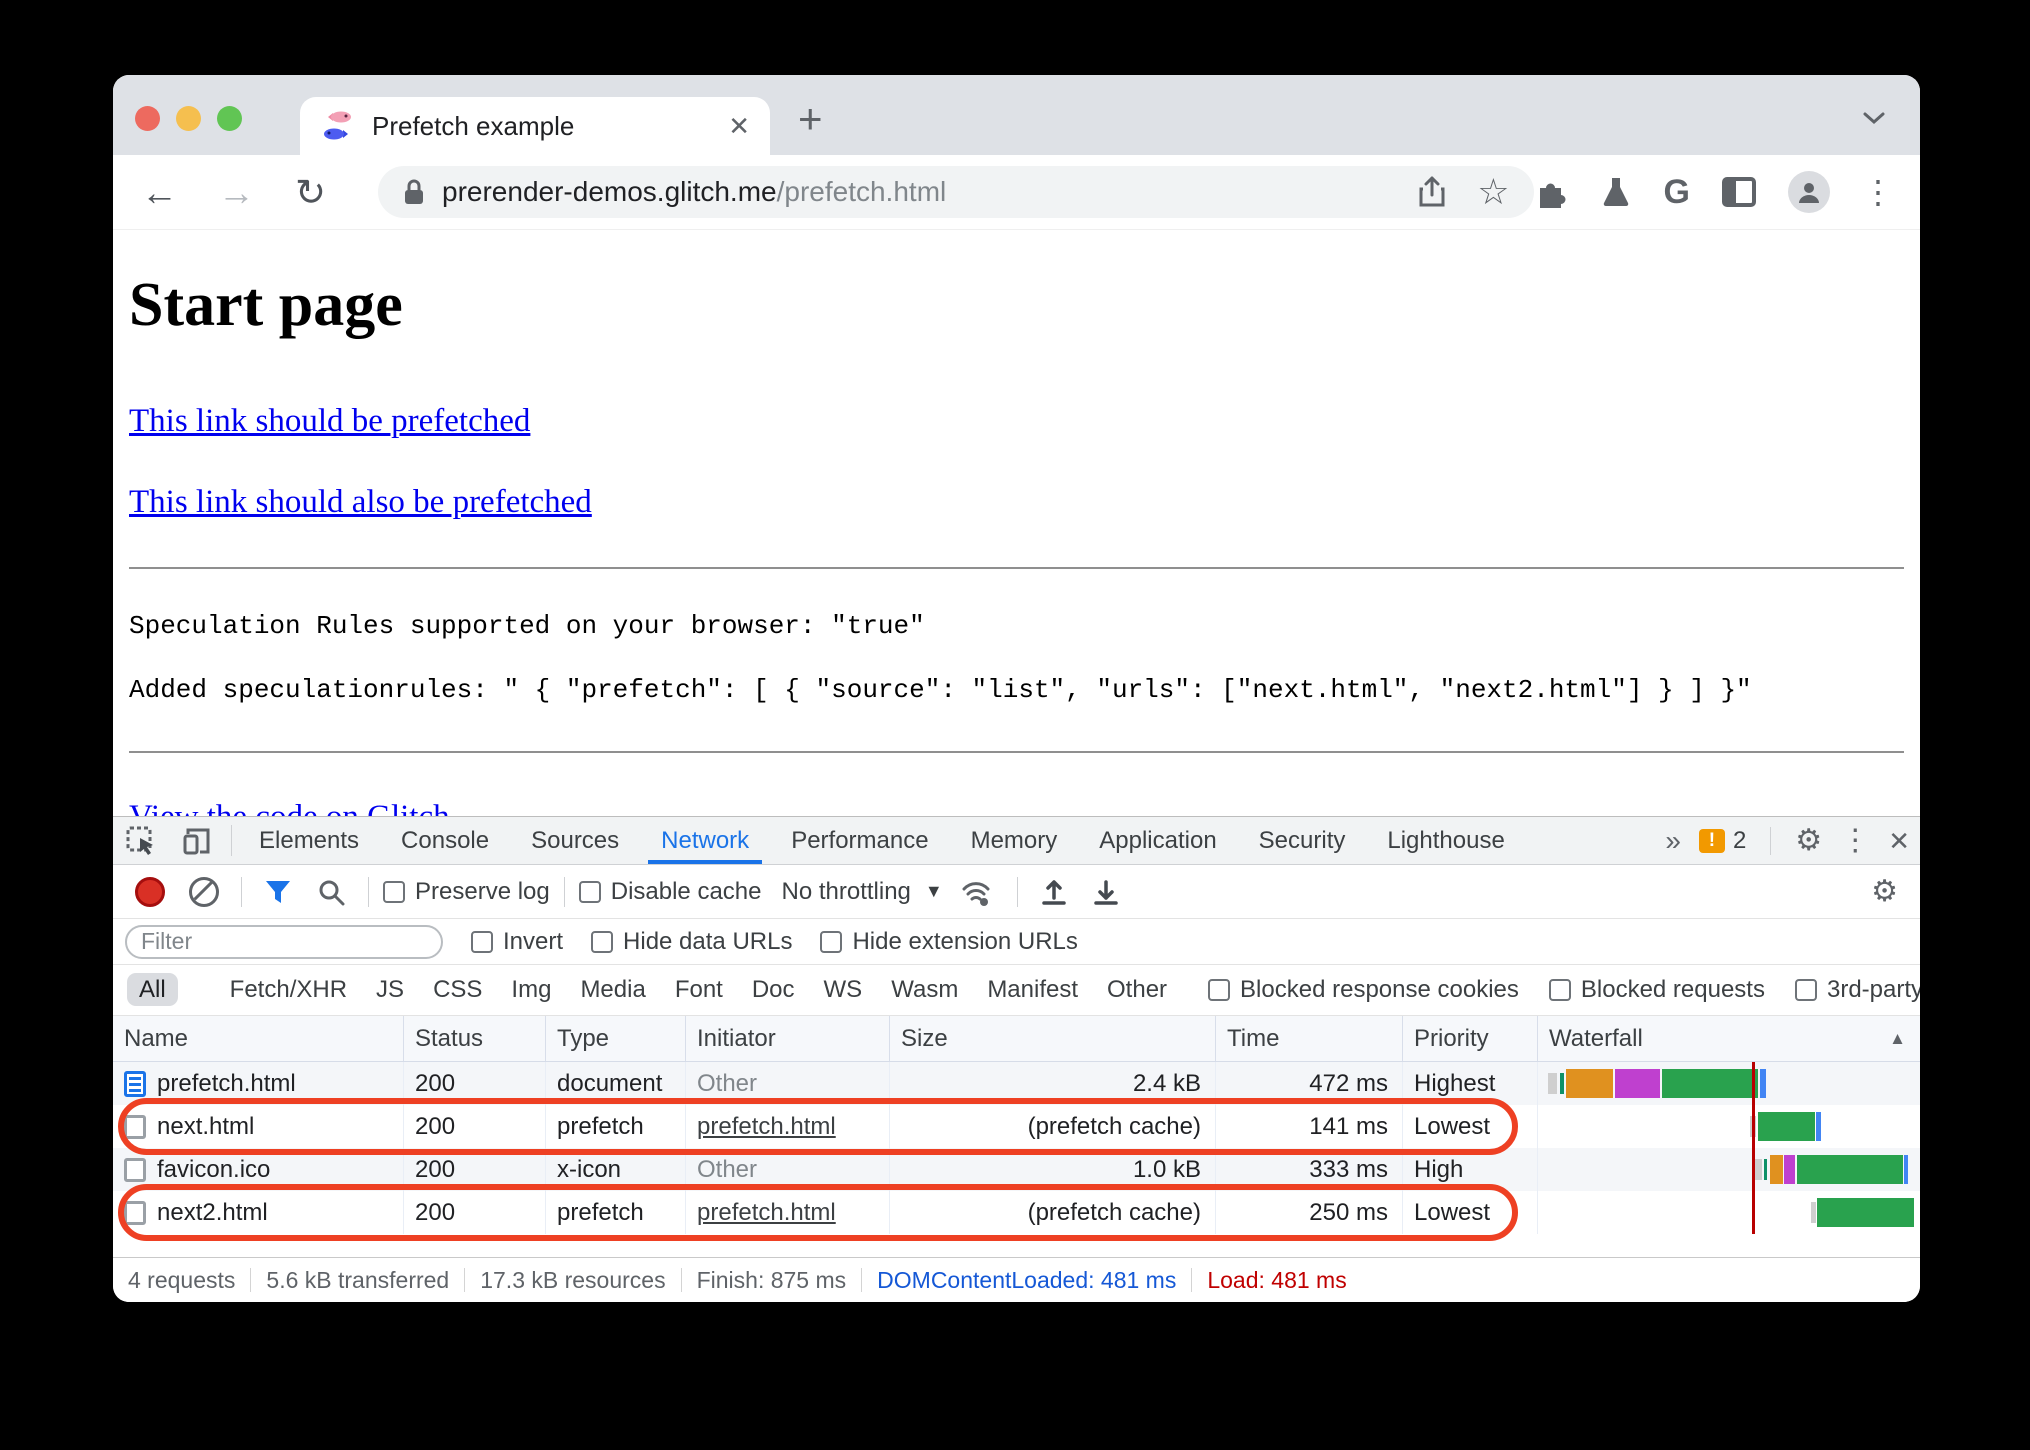 The image size is (2030, 1450). What do you see at coordinates (859, 840) in the screenshot?
I see `devtools-tab-performance: Performance` at bounding box center [859, 840].